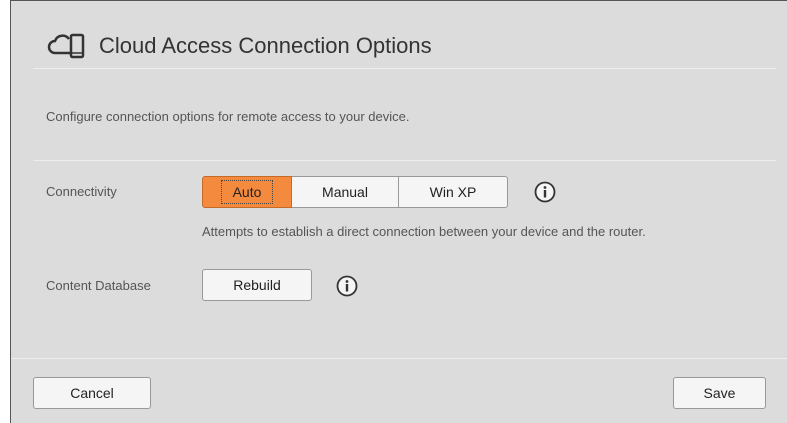 The height and width of the screenshot is (423, 787). What do you see at coordinates (345, 192) in the screenshot?
I see `connectivity-manual-button: Manual` at bounding box center [345, 192].